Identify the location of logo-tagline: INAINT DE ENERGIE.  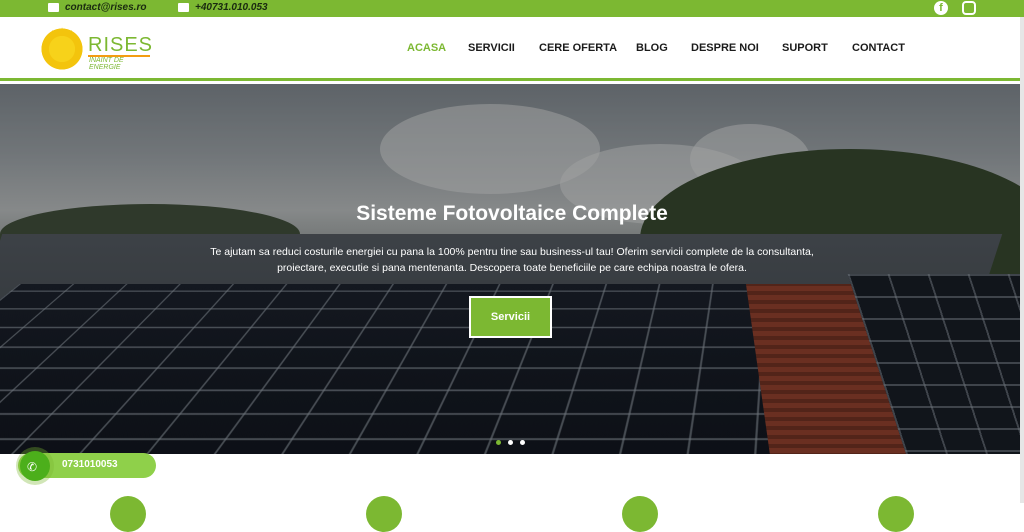
(122, 64).